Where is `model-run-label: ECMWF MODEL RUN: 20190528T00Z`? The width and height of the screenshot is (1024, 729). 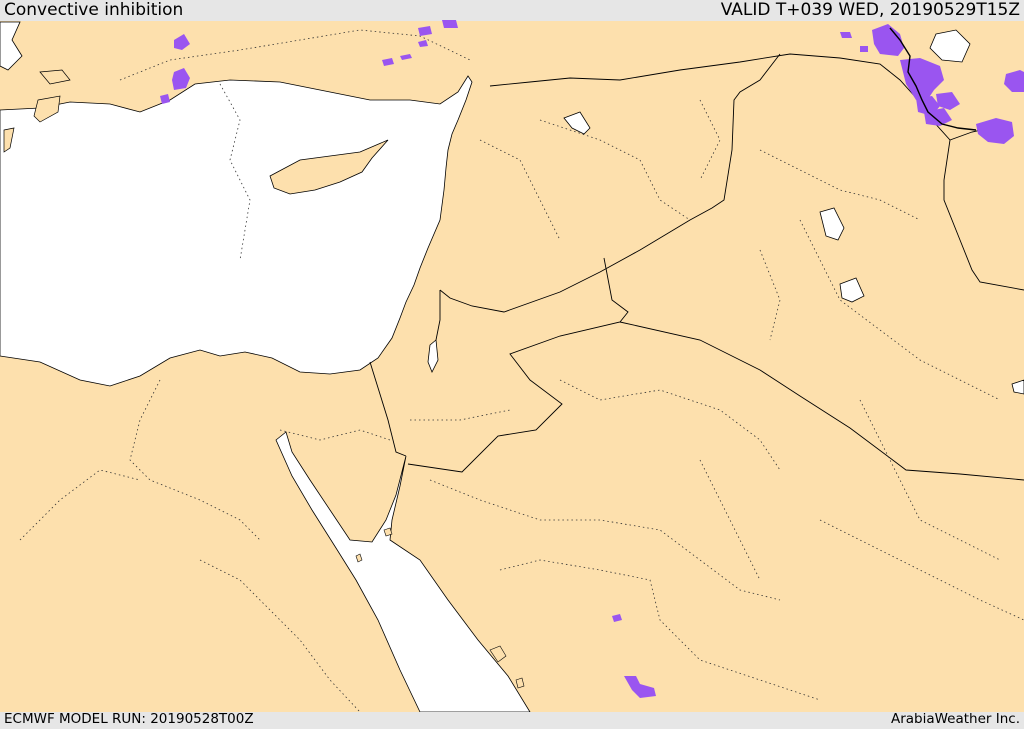 model-run-label: ECMWF MODEL RUN: 20190528T00Z is located at coordinates (129, 718).